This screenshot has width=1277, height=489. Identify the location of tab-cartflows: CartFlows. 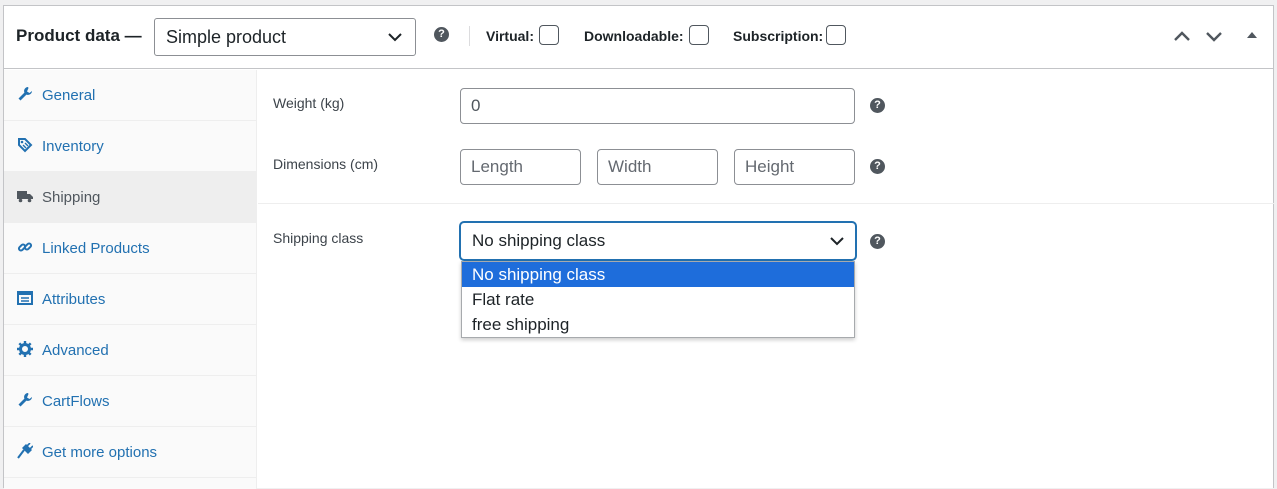
(130, 401).